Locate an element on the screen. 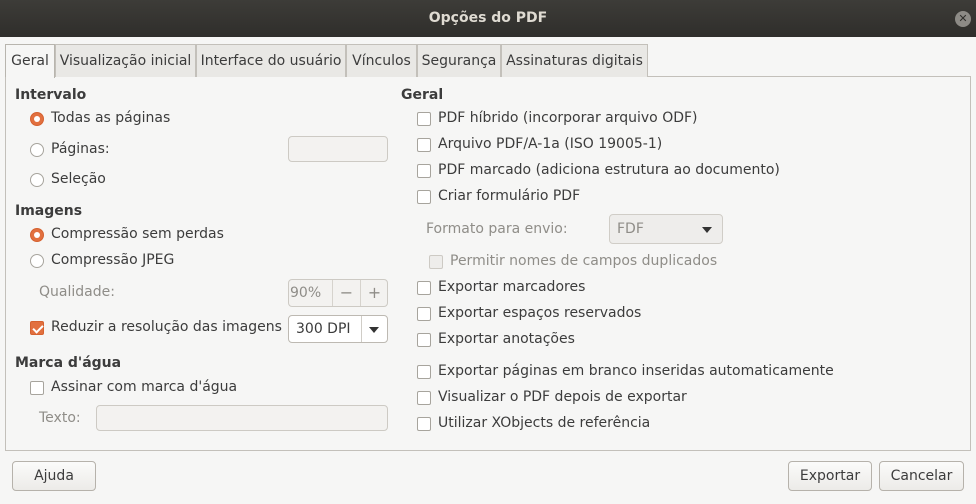  tab-assinaturas-digitais: Assinaturas digitais is located at coordinates (574, 60).